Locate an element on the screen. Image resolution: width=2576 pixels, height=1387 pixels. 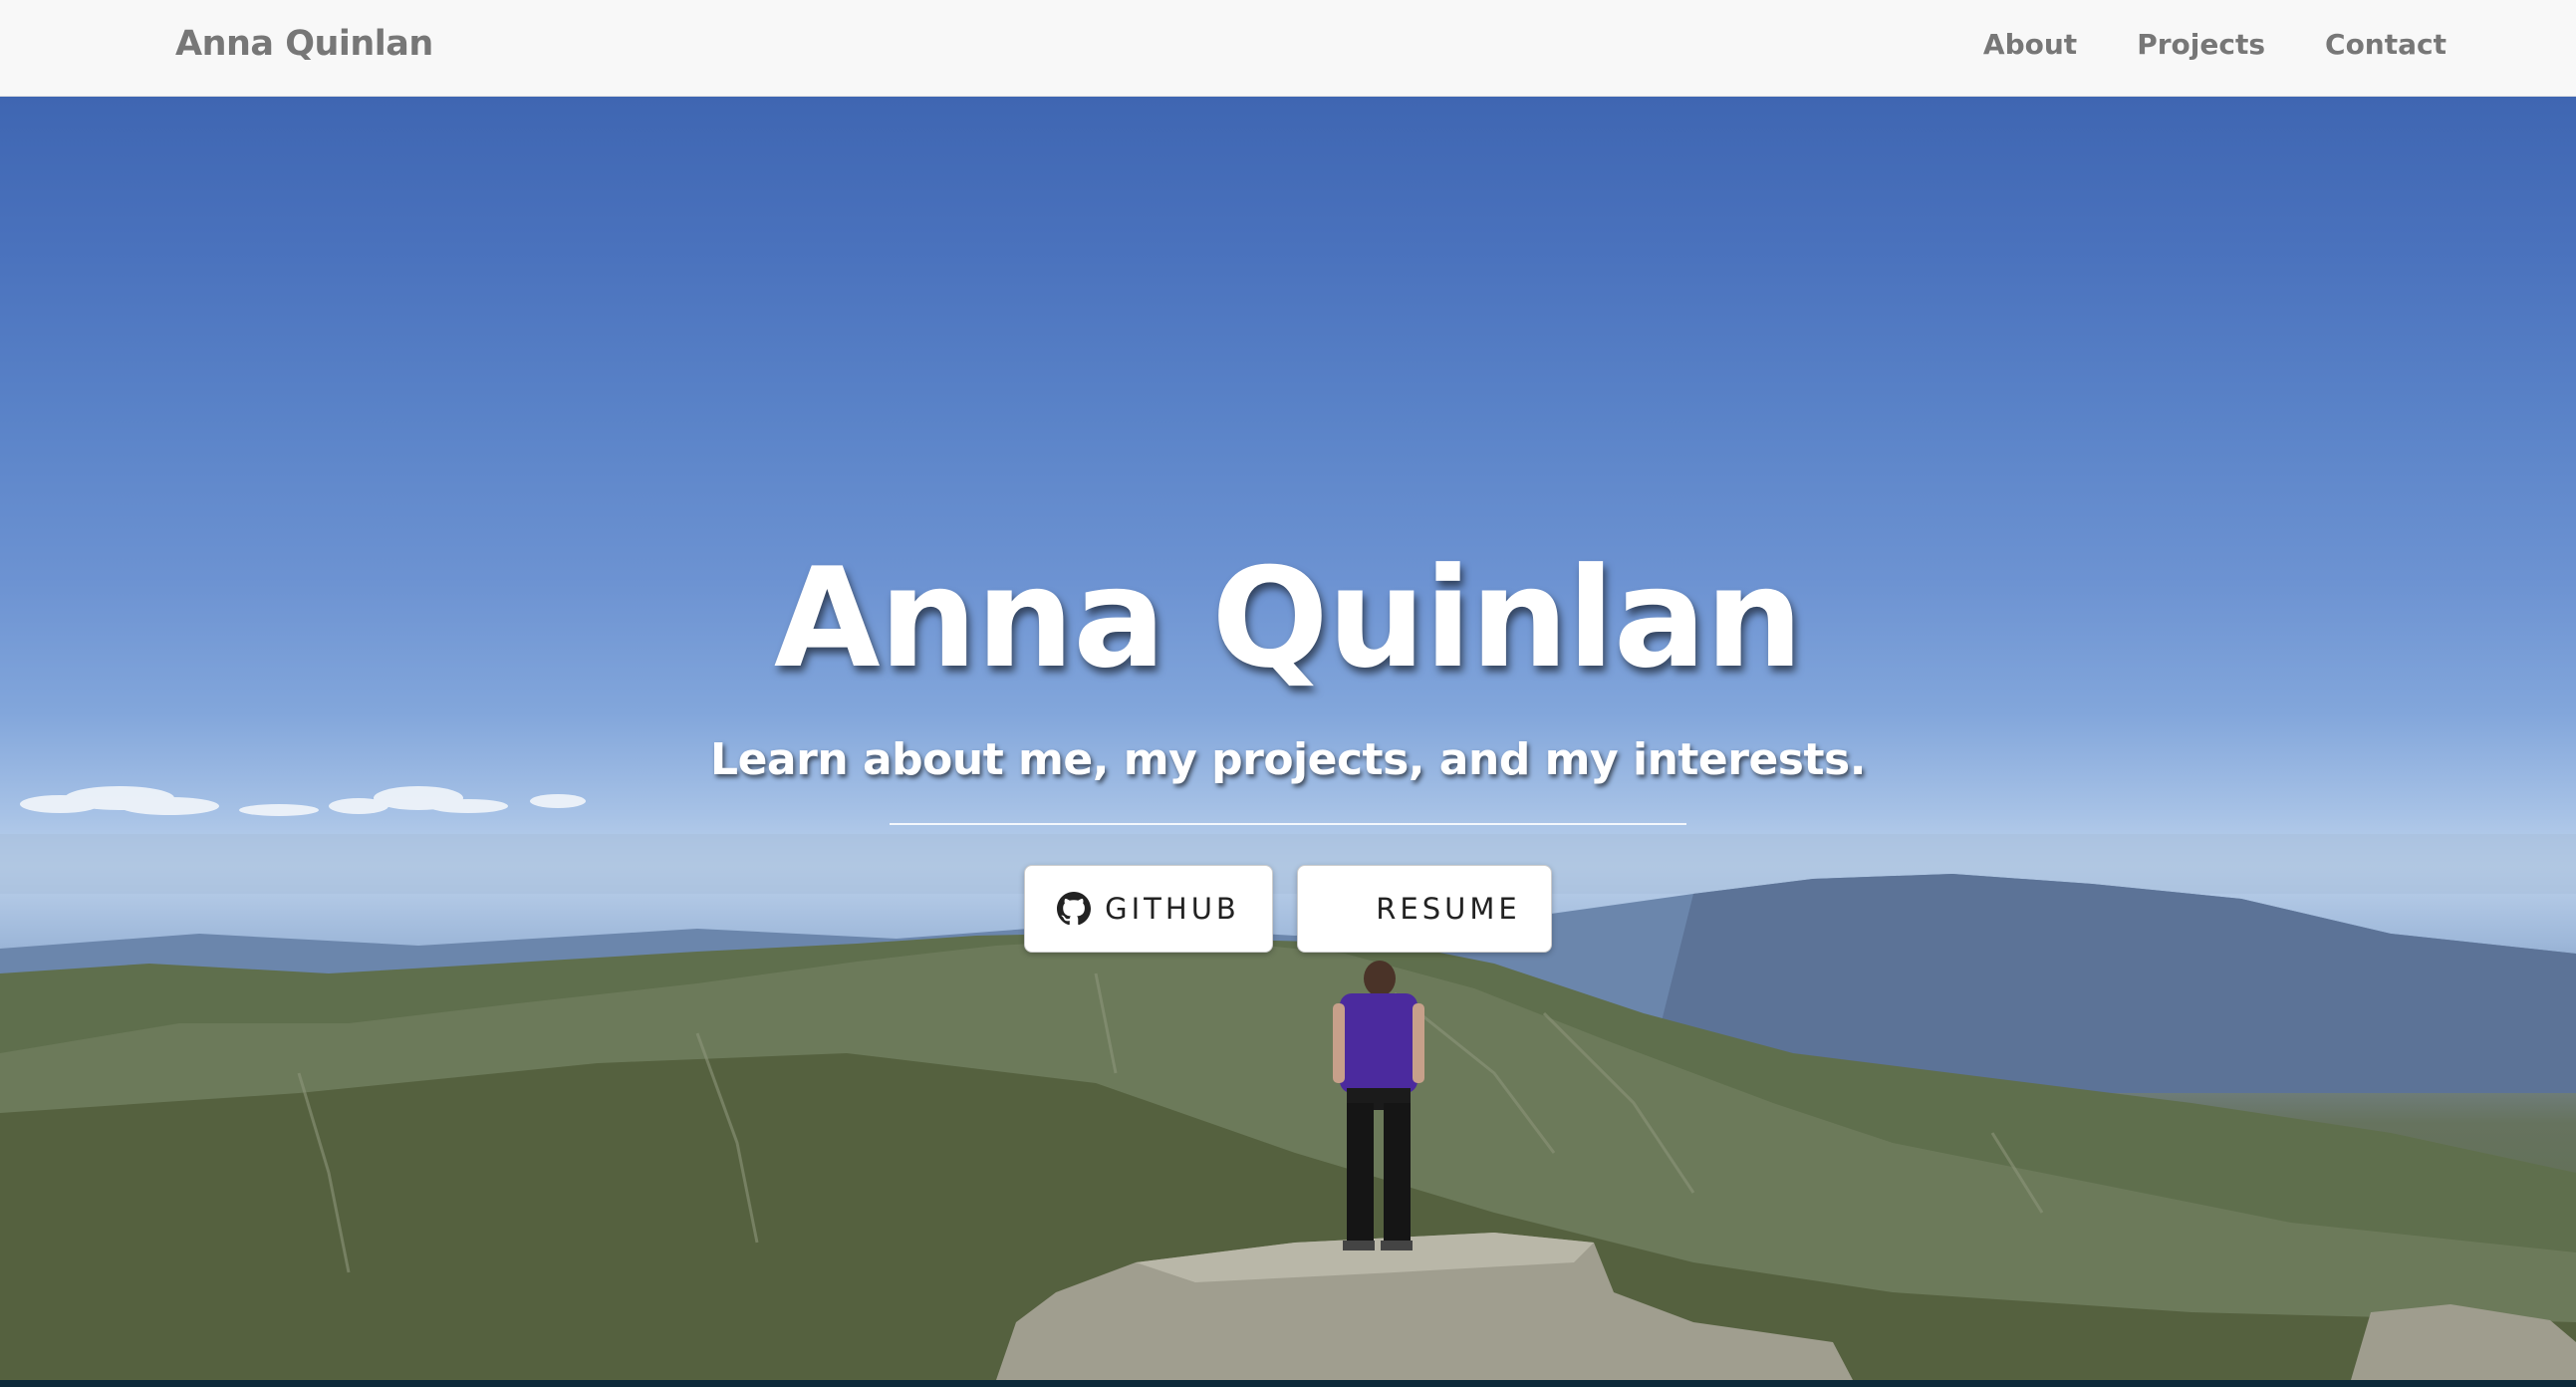
nav-links: About Projects Contact is located at coordinates (2215, 44).